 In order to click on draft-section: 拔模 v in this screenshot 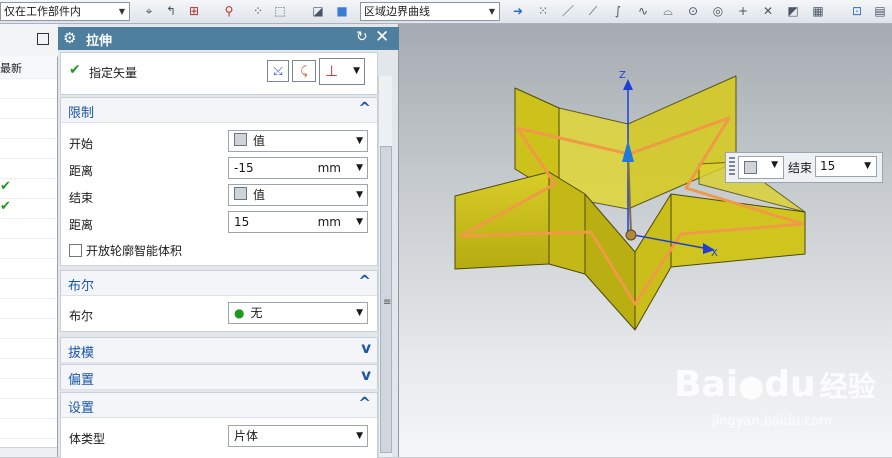, I will do `click(219, 350)`.